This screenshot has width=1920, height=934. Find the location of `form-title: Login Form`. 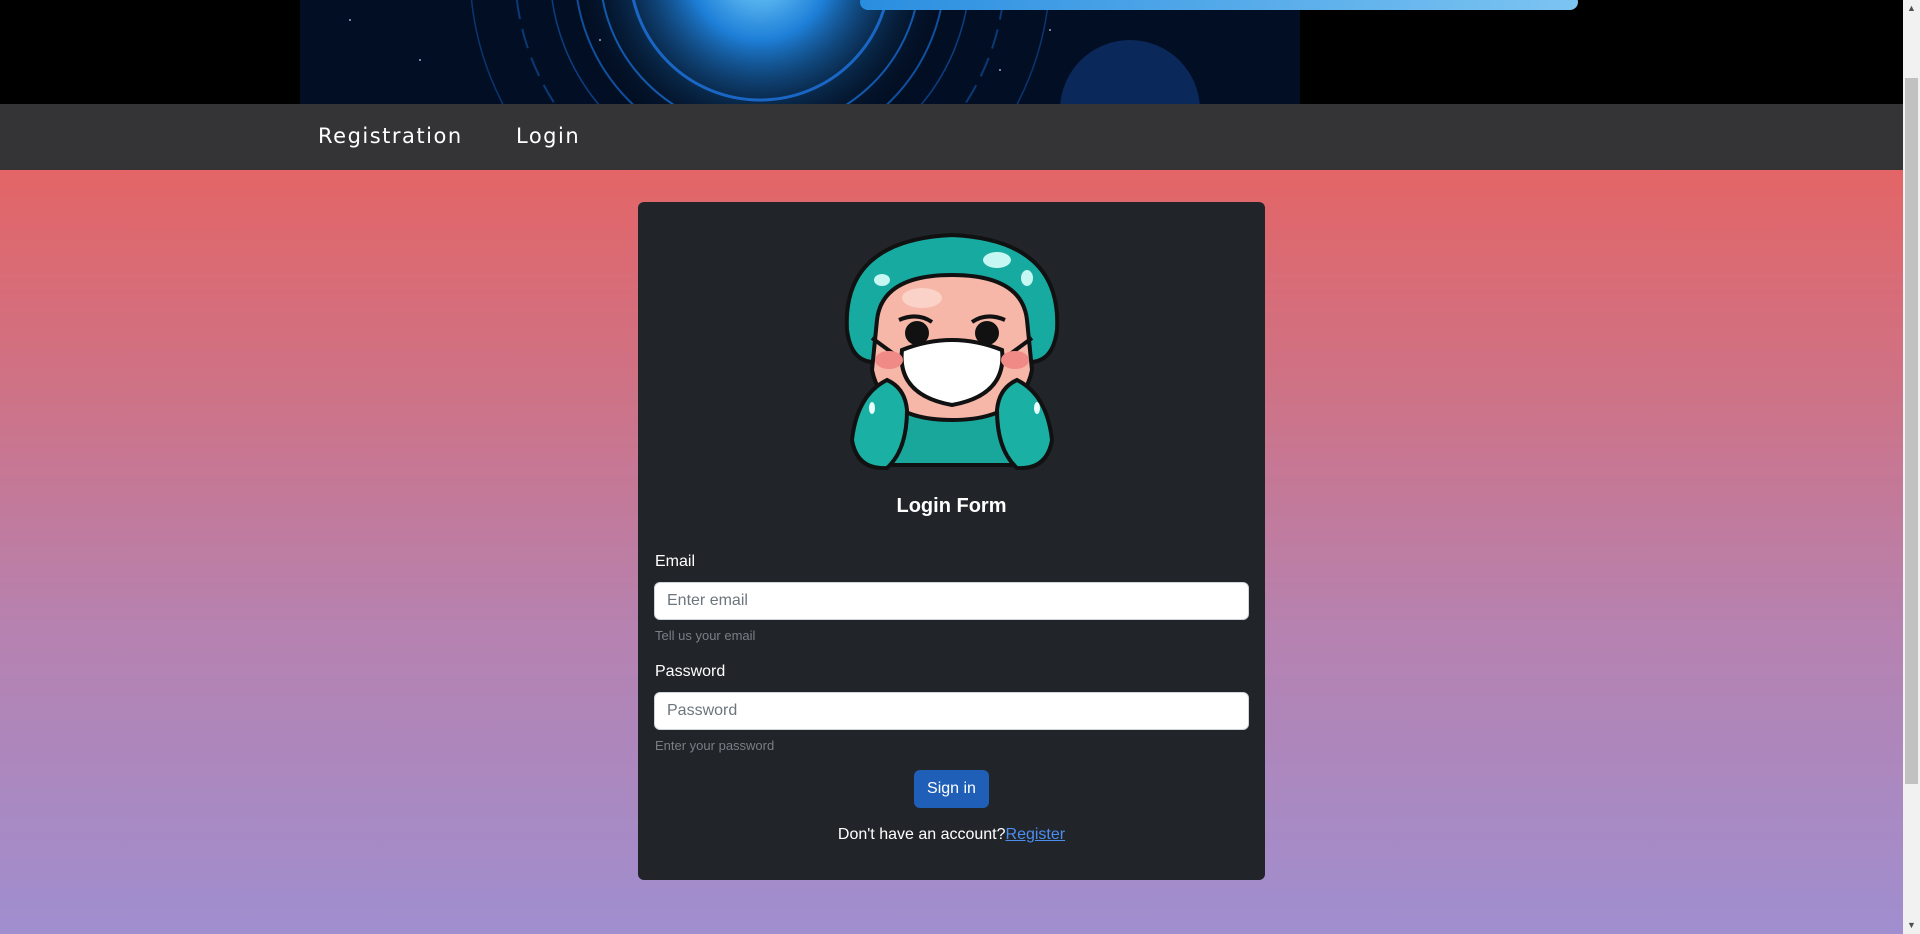

form-title: Login Form is located at coordinates (951, 506).